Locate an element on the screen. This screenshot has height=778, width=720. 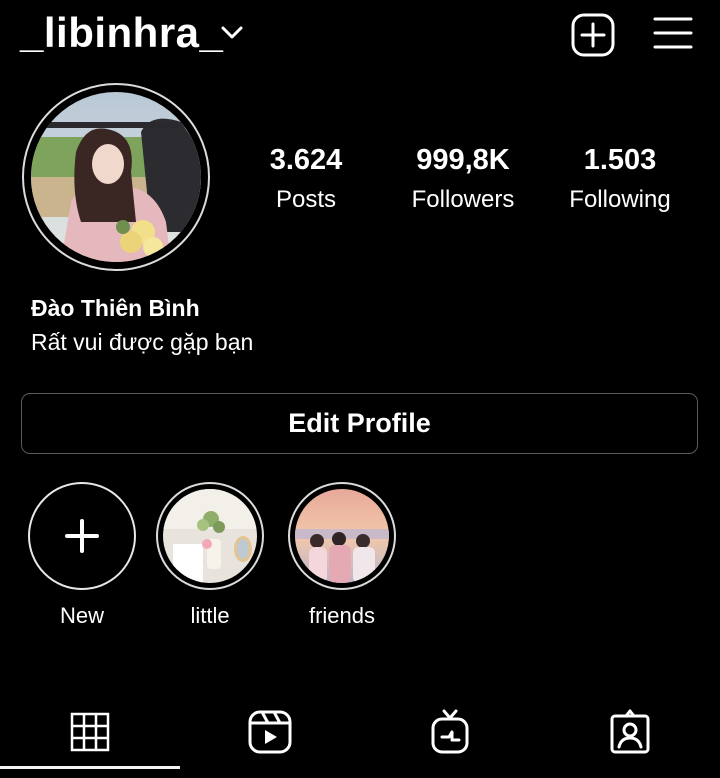
tab-igtv is located at coordinates (450, 732).